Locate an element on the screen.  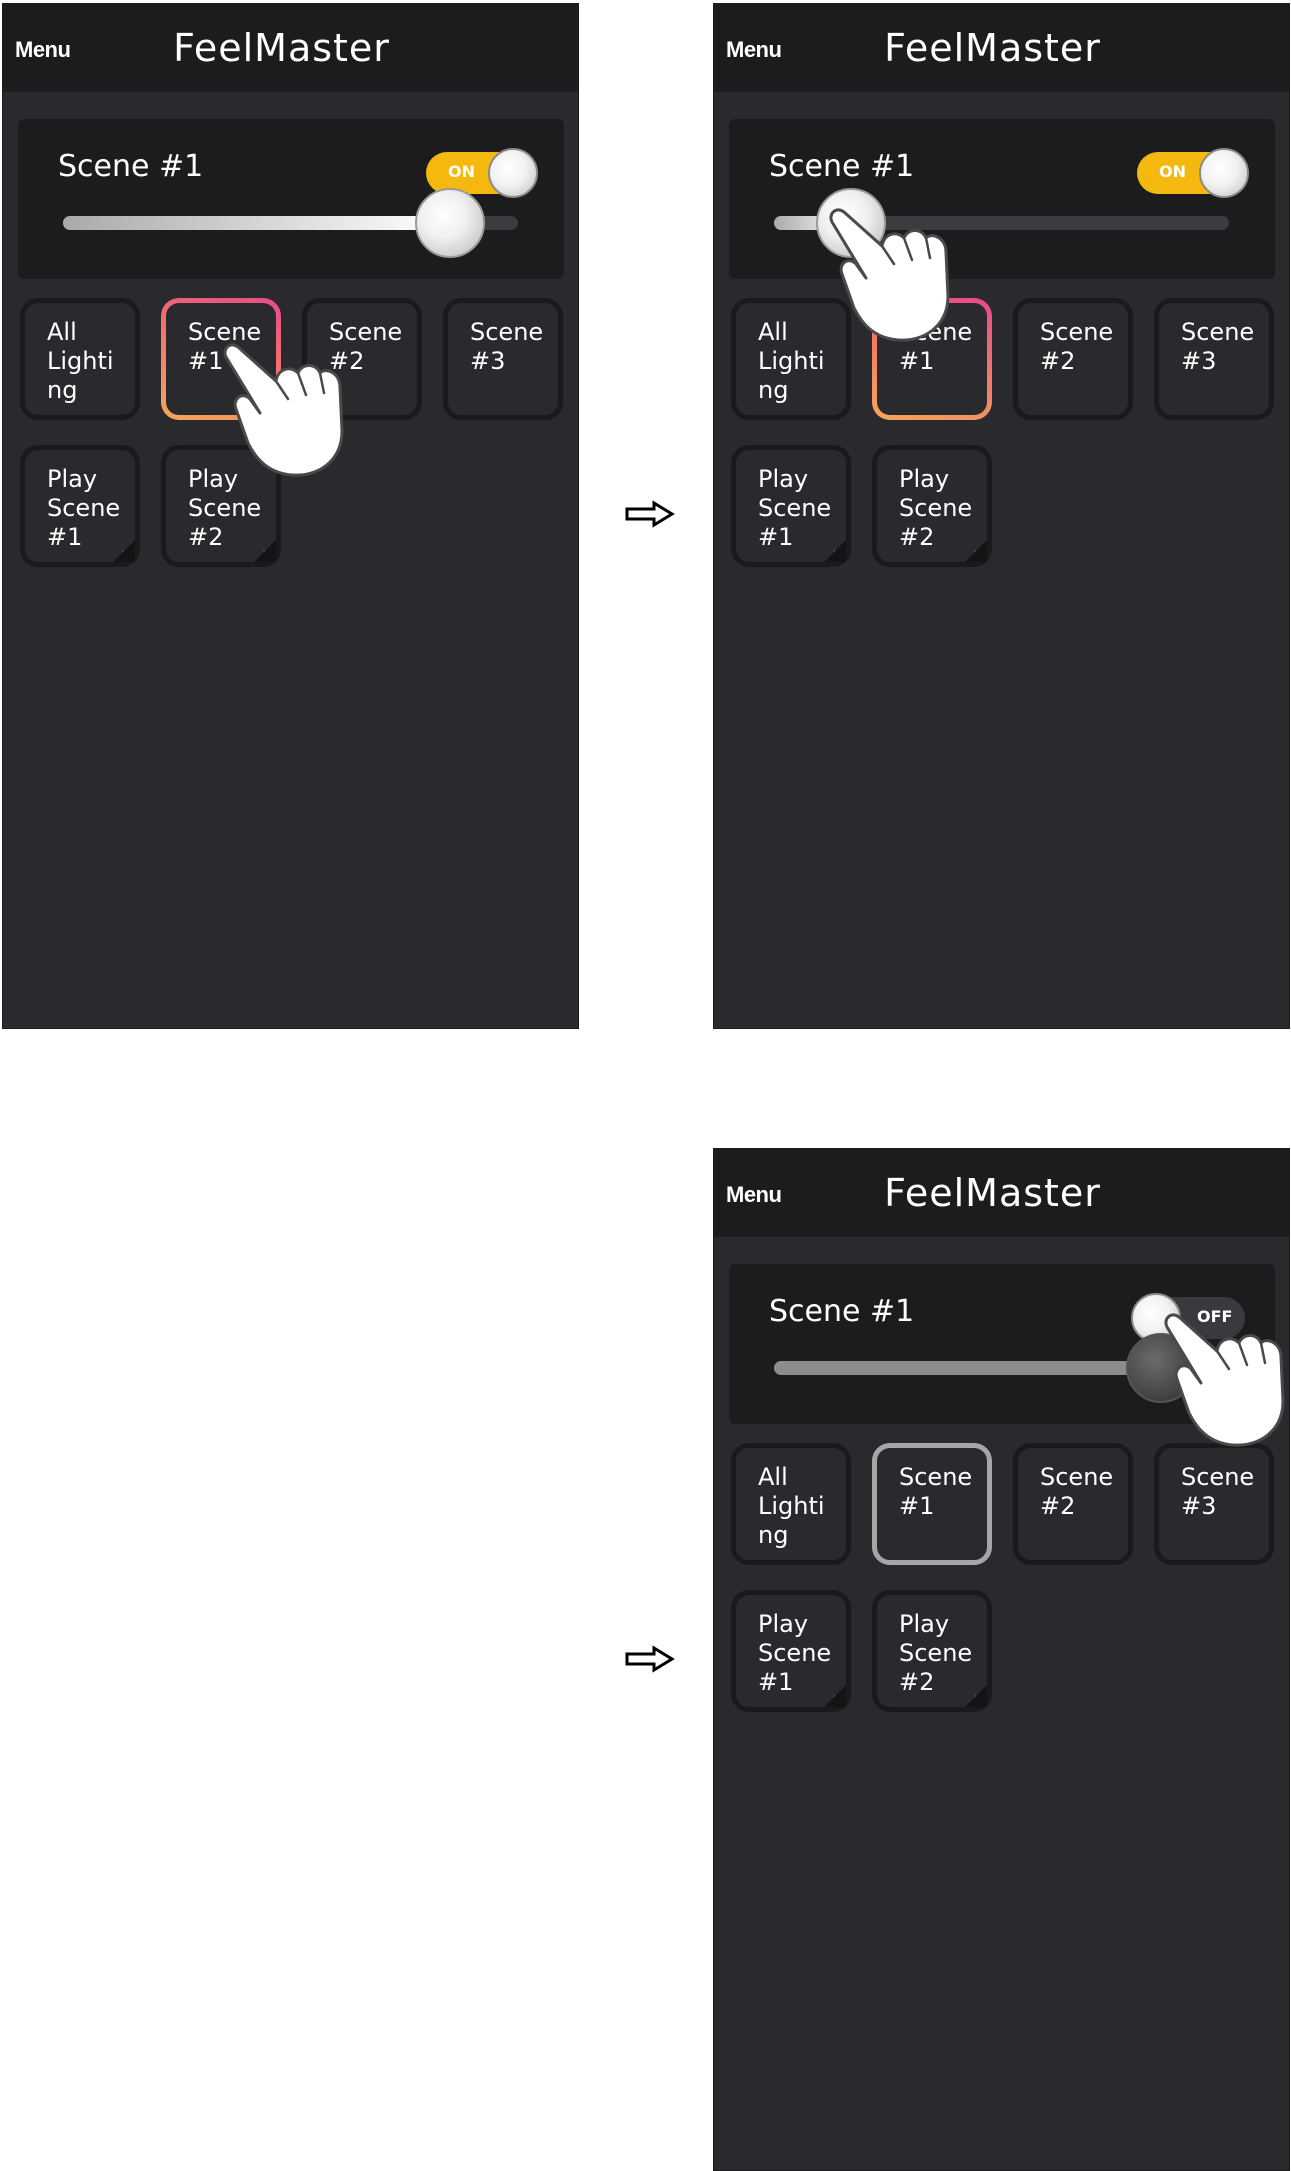
dimmer-slider is located at coordinates (290, 223).